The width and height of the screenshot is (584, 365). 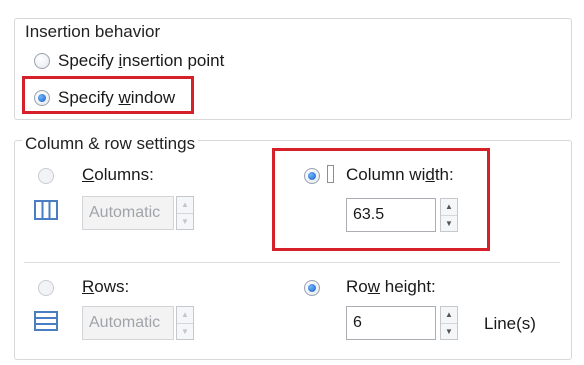 I want to click on settings-divider, so click(x=292, y=262).